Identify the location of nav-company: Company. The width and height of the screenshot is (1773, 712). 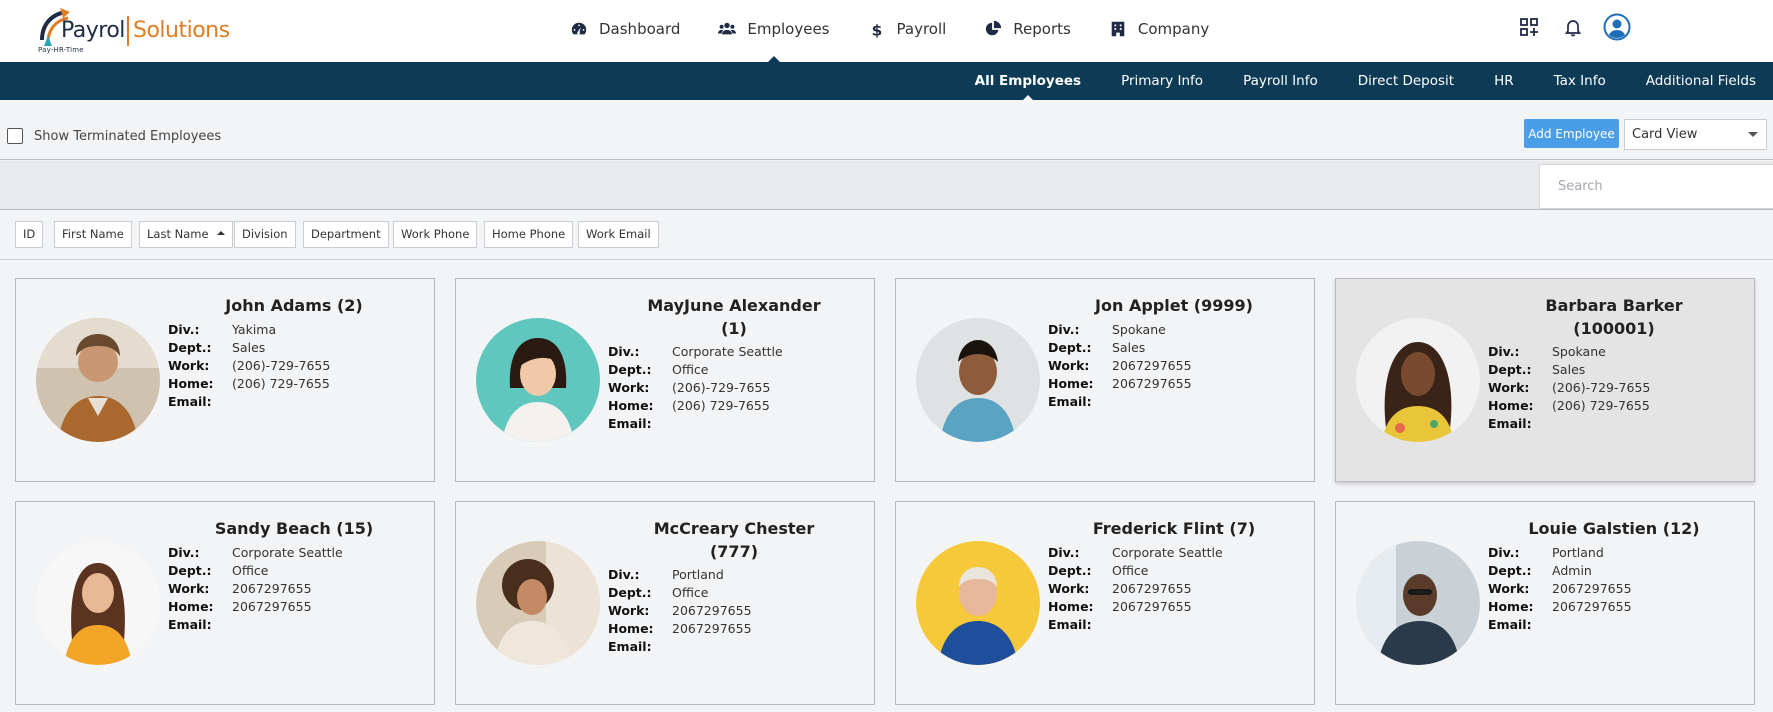
(1159, 29).